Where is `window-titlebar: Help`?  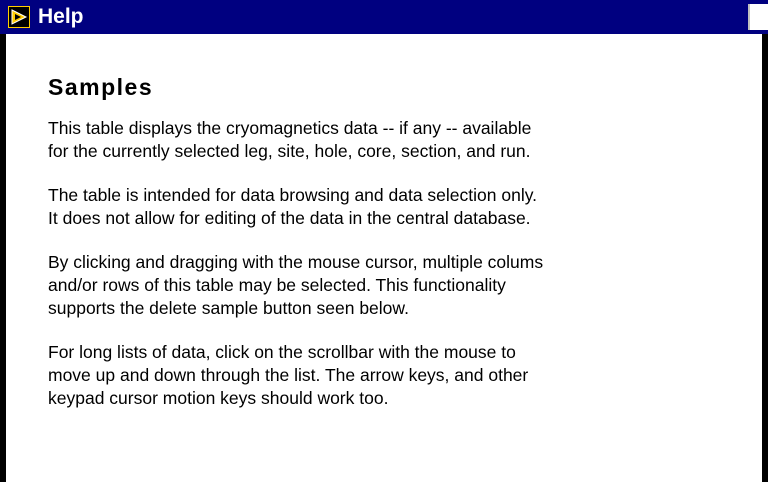
window-titlebar: Help is located at coordinates (384, 17).